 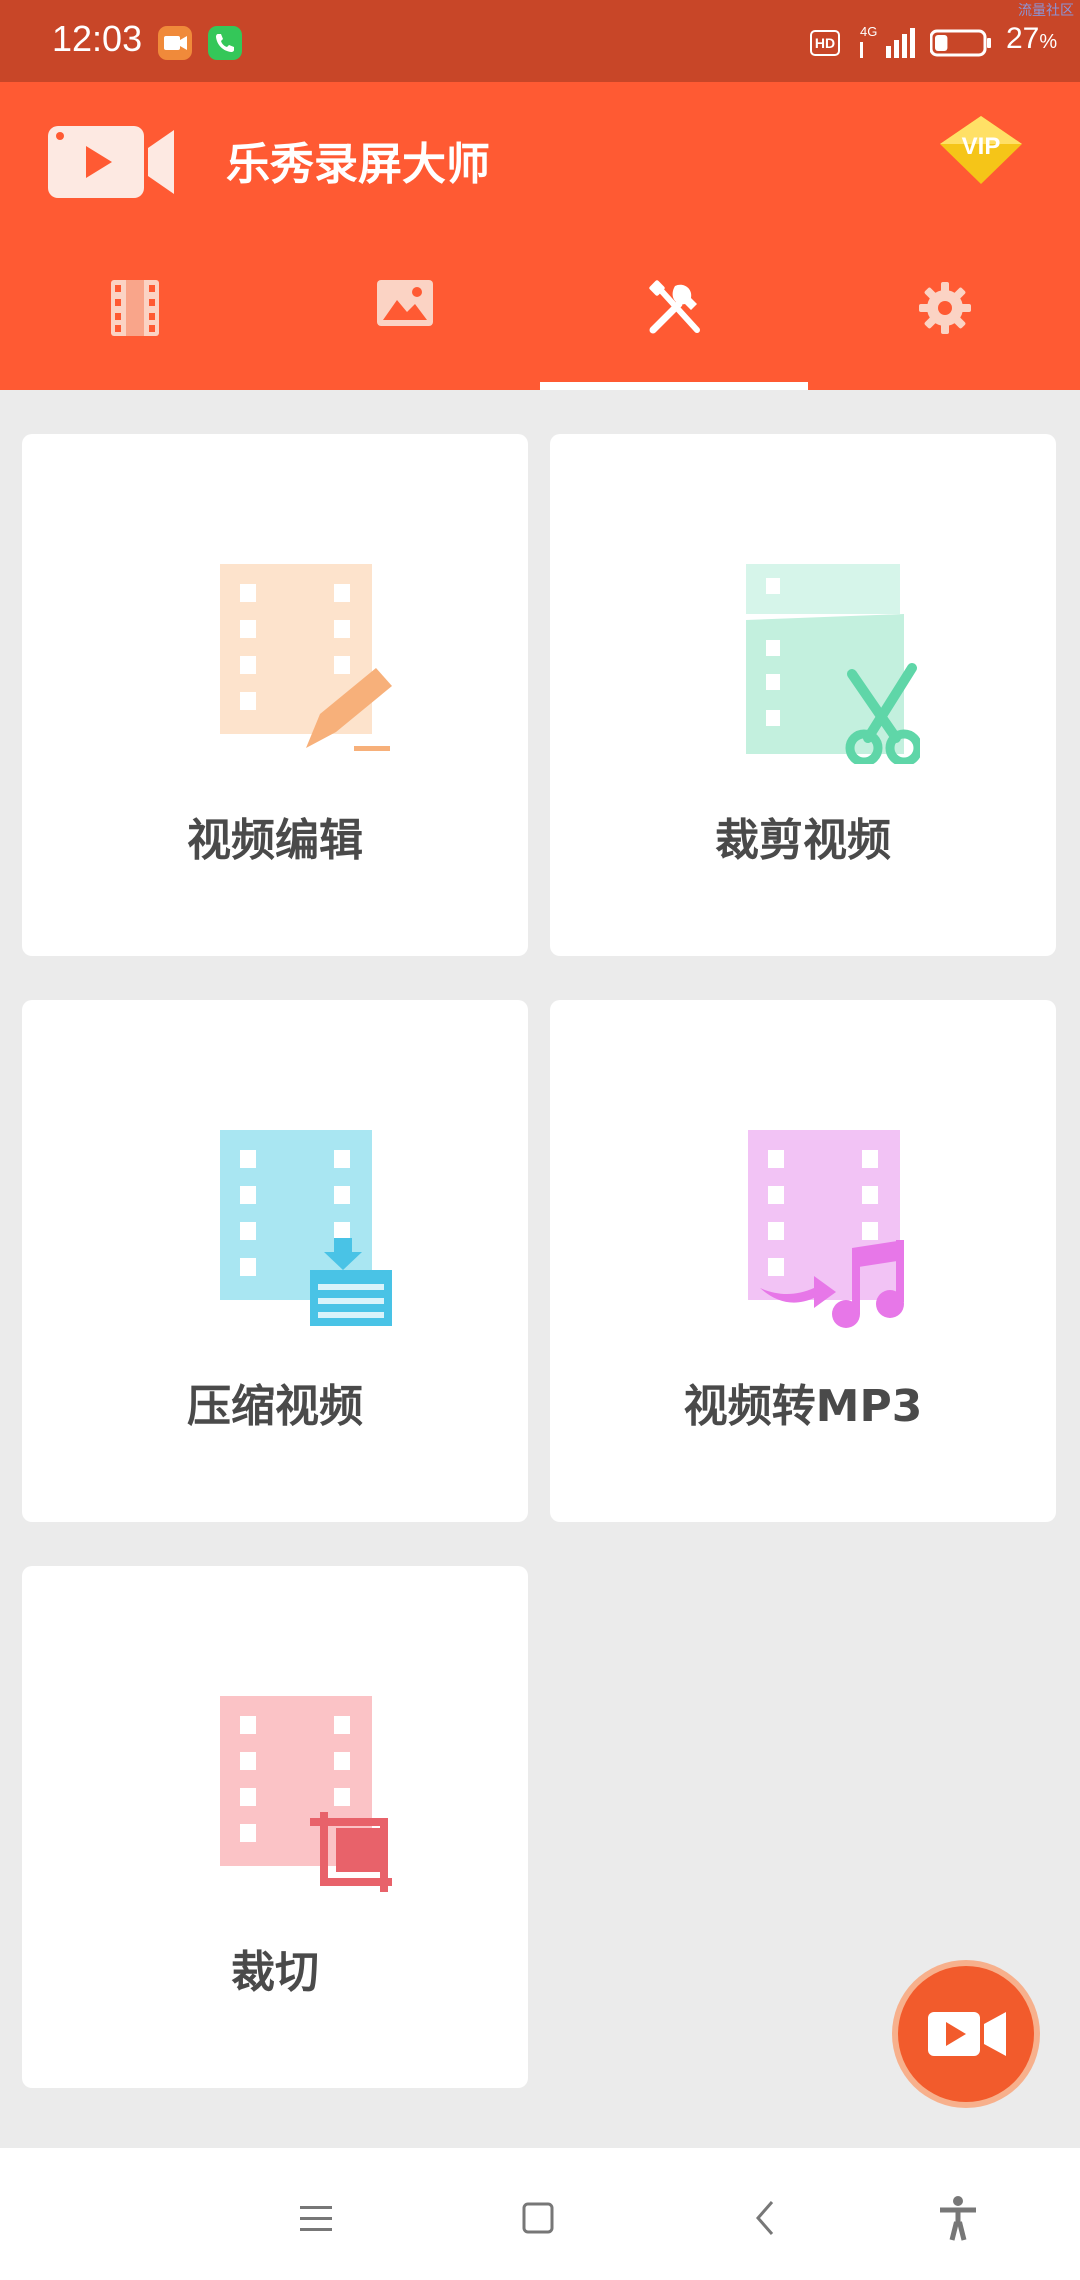 I want to click on signal-strength-icon: 4G, so click(x=887, y=41).